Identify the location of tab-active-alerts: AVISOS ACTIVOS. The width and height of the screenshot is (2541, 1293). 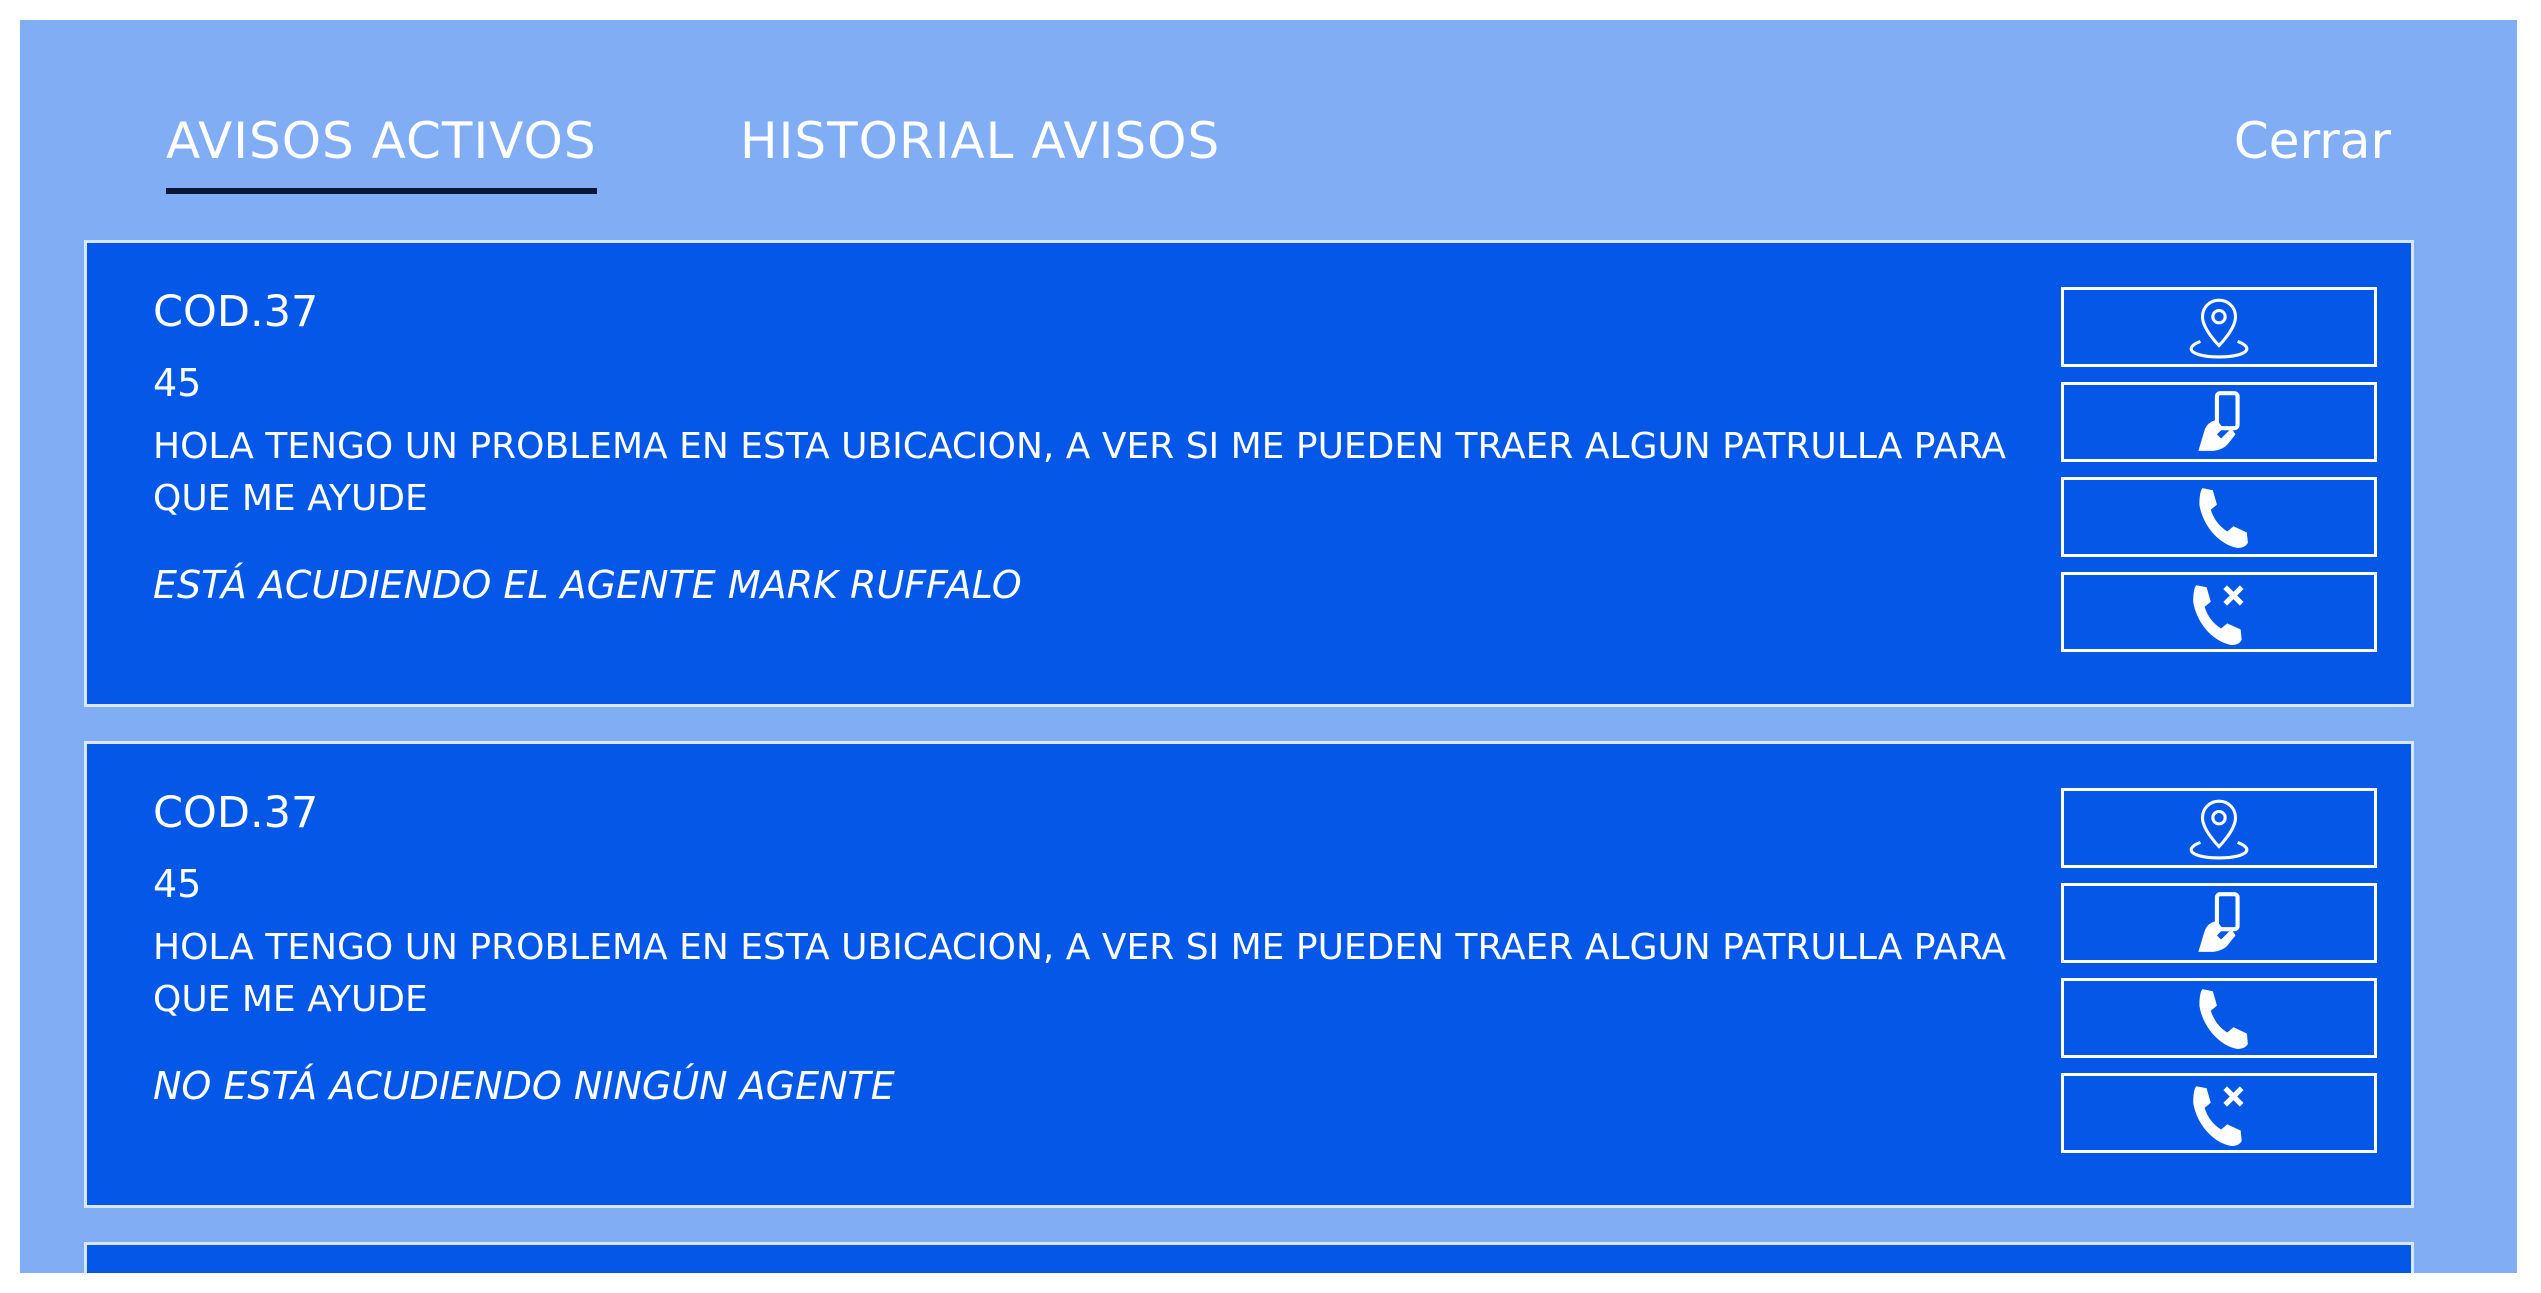
(381, 153).